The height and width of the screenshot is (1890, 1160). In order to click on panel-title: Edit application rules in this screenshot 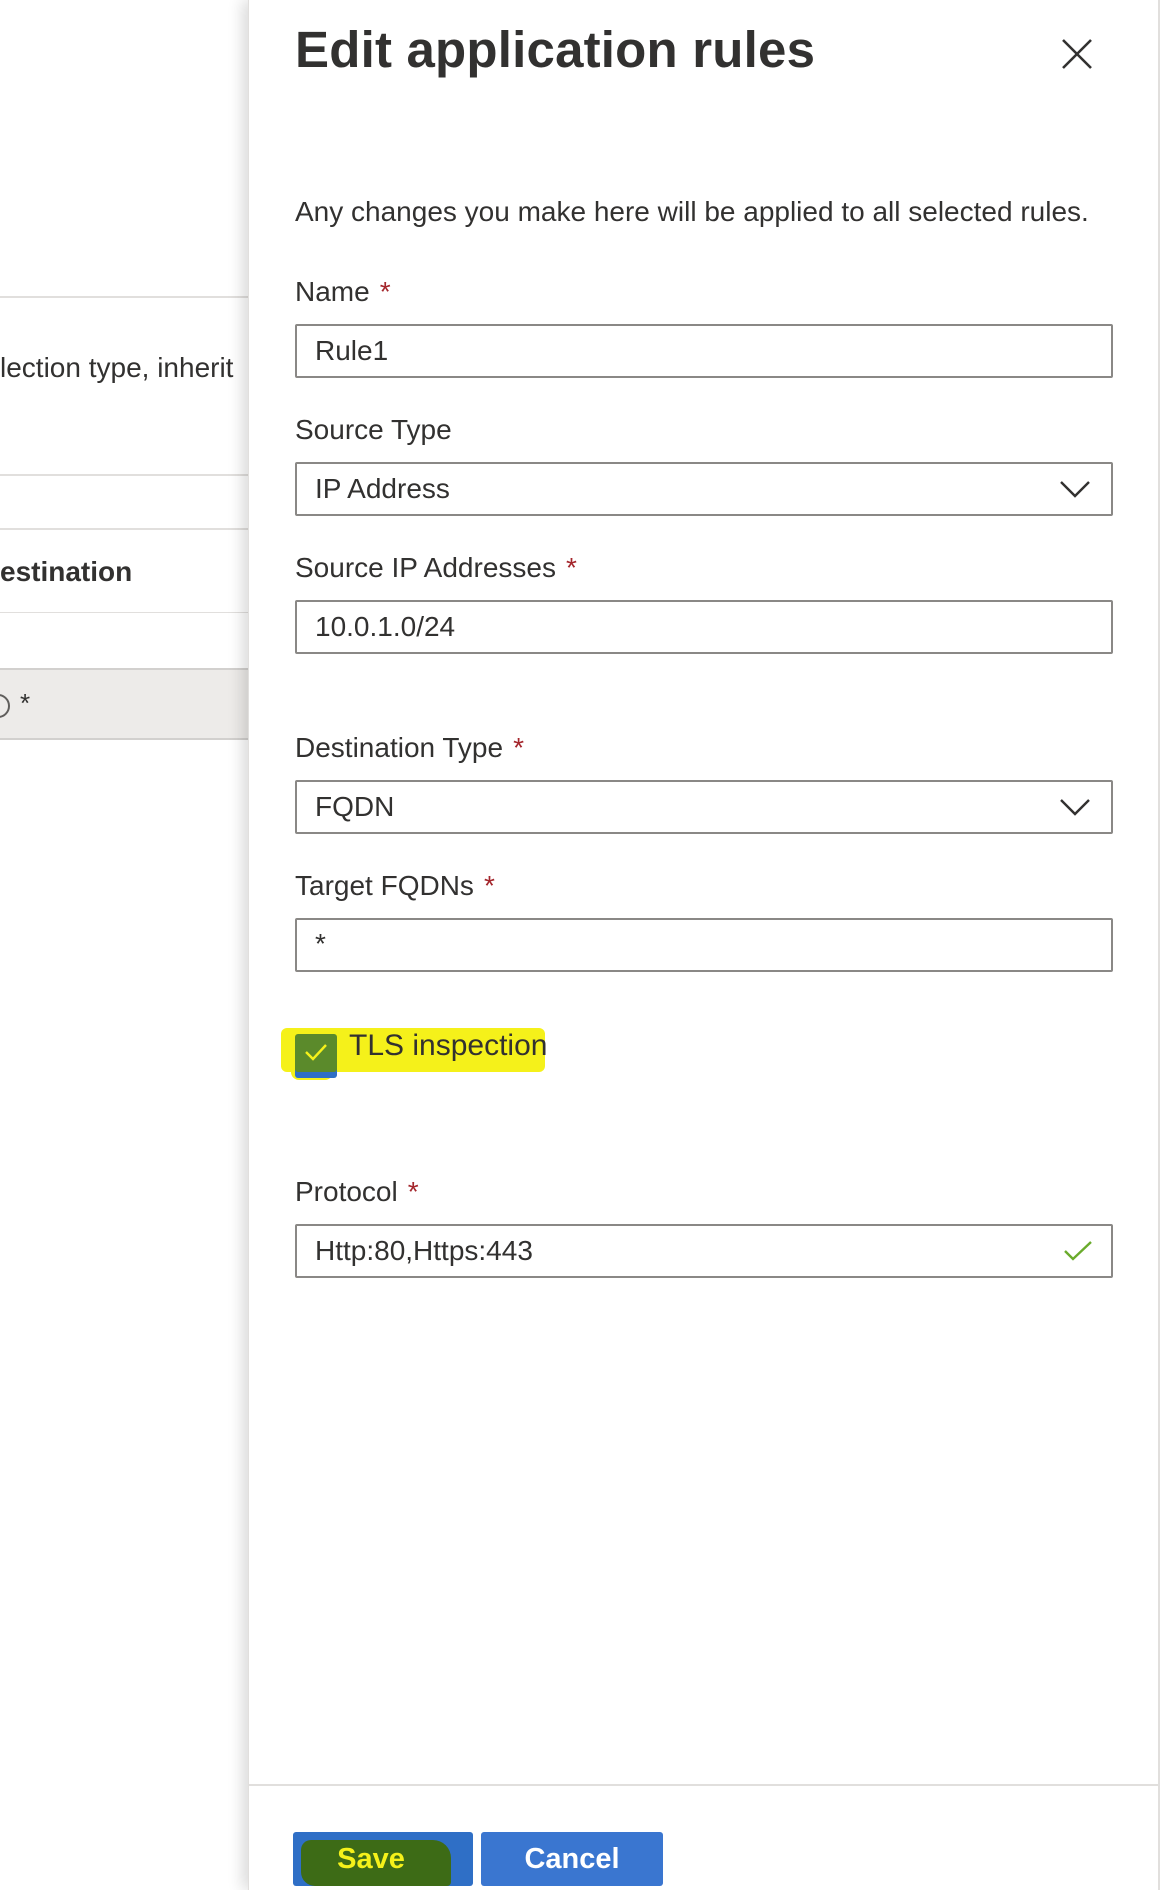, I will do `click(555, 49)`.